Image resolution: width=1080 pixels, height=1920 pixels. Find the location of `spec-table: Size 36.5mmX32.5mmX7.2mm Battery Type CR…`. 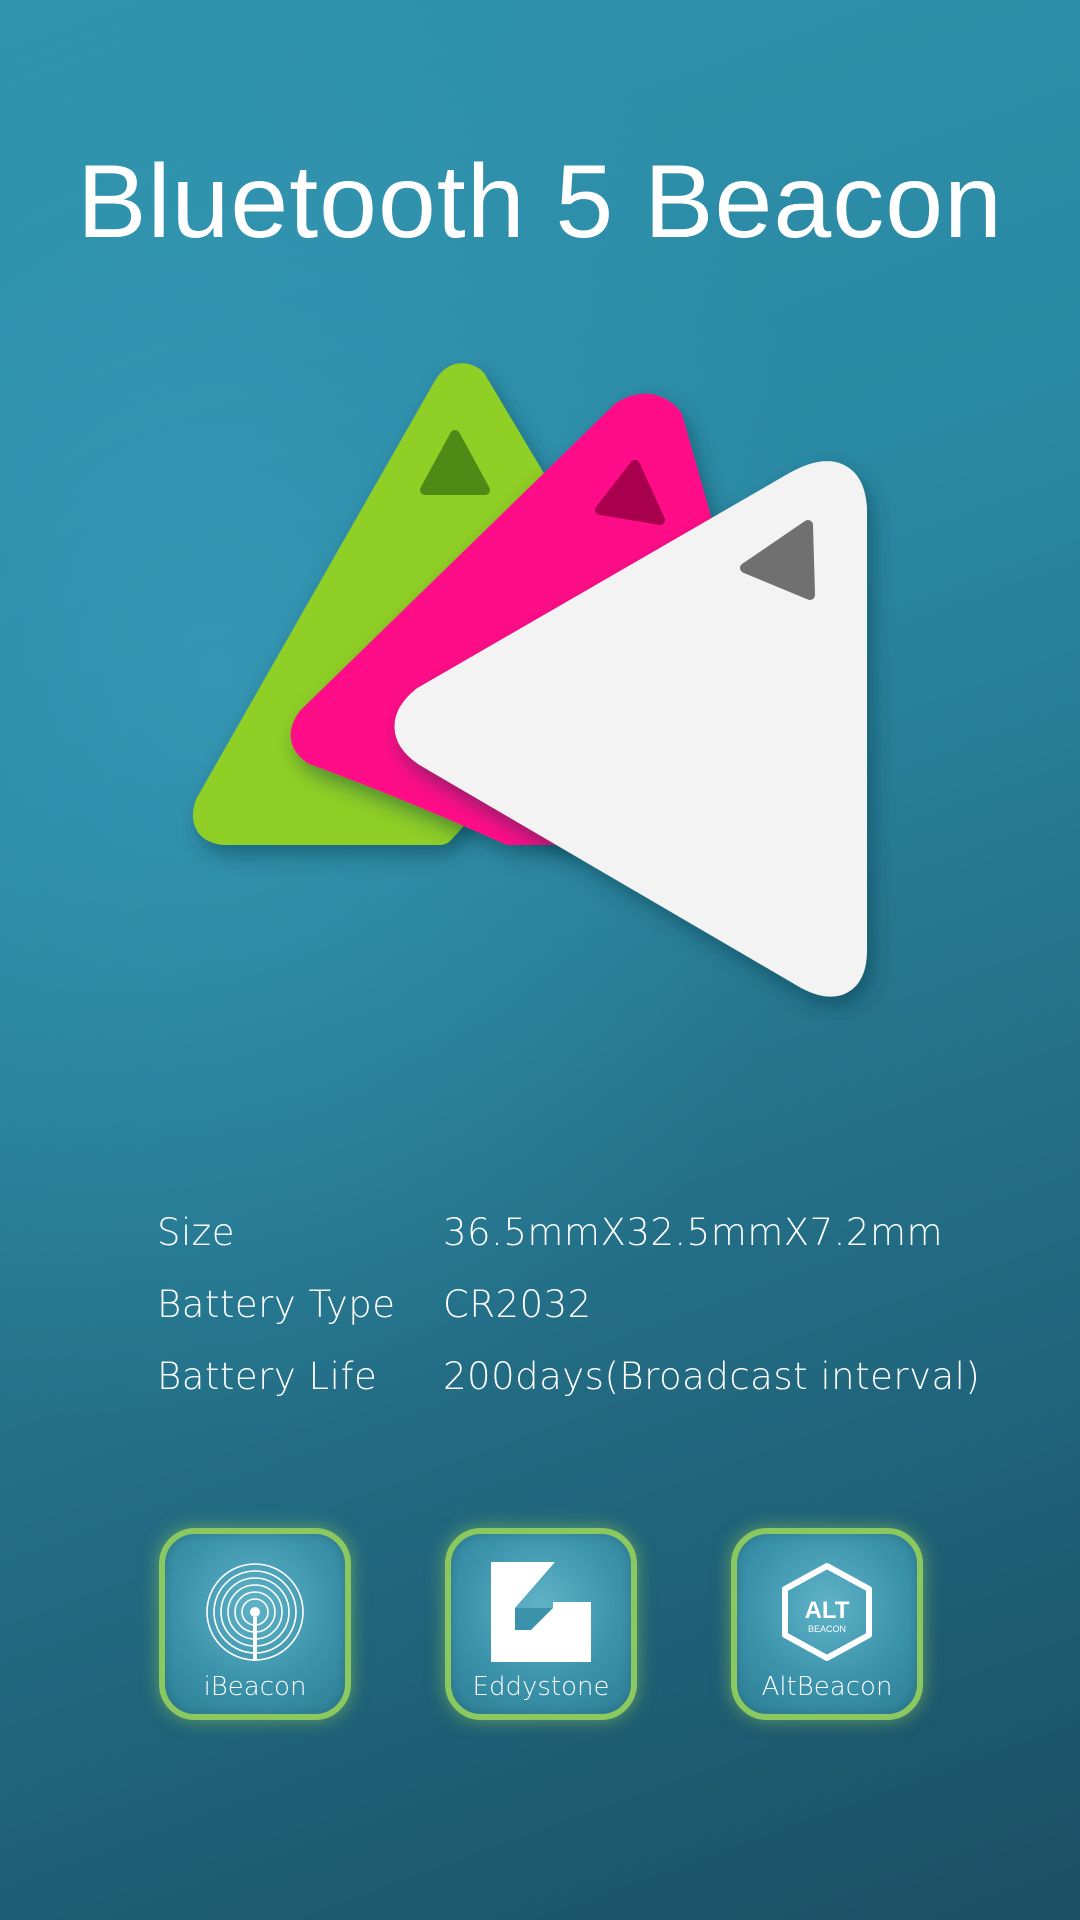

spec-table: Size 36.5mmX32.5mmX7.2mm Battery Type CR… is located at coordinates (587, 1304).